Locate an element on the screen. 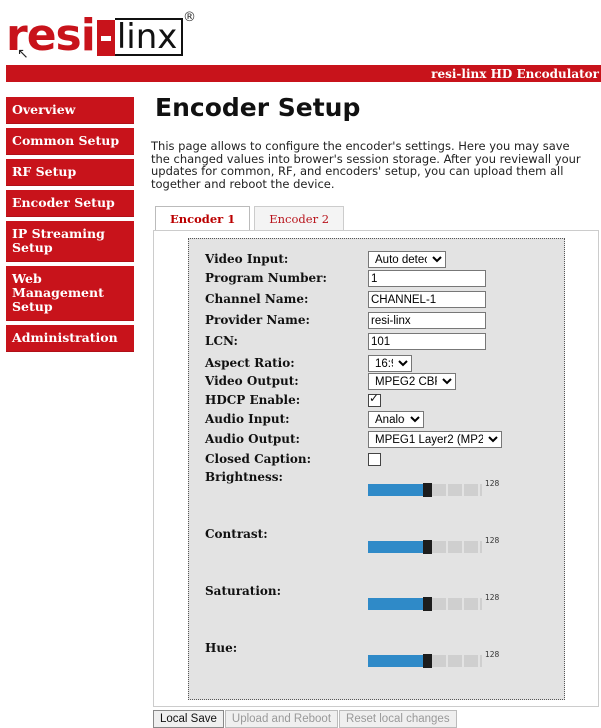  brightness-label: Brightness: is located at coordinates (244, 477).